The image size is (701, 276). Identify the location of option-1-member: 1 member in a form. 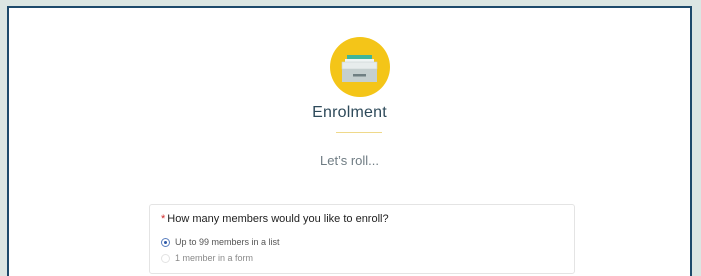
(207, 258).